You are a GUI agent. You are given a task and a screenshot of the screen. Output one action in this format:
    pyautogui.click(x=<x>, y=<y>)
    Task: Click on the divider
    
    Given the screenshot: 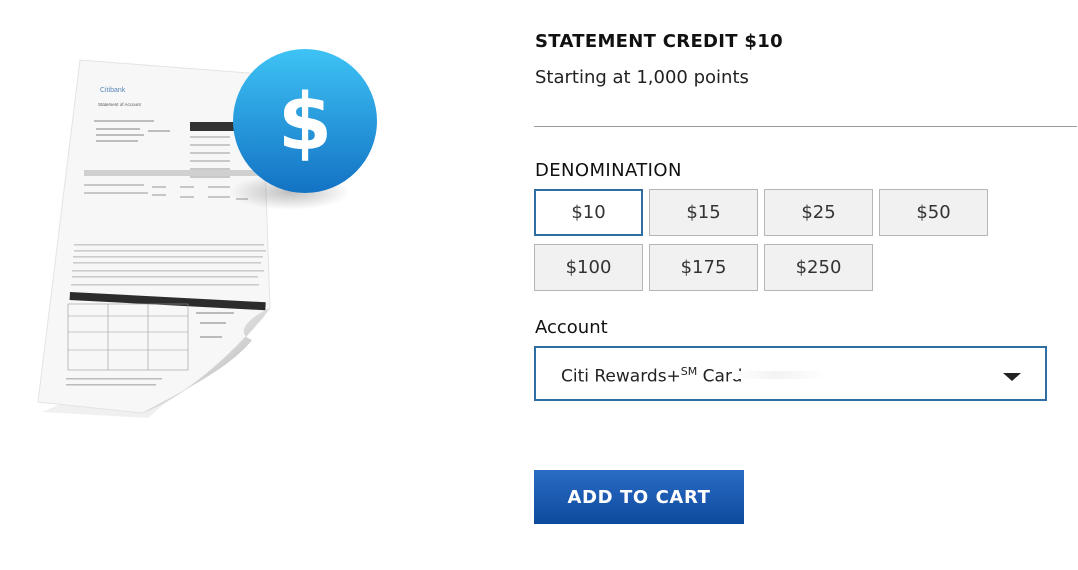 What is the action you would take?
    pyautogui.click(x=805, y=126)
    